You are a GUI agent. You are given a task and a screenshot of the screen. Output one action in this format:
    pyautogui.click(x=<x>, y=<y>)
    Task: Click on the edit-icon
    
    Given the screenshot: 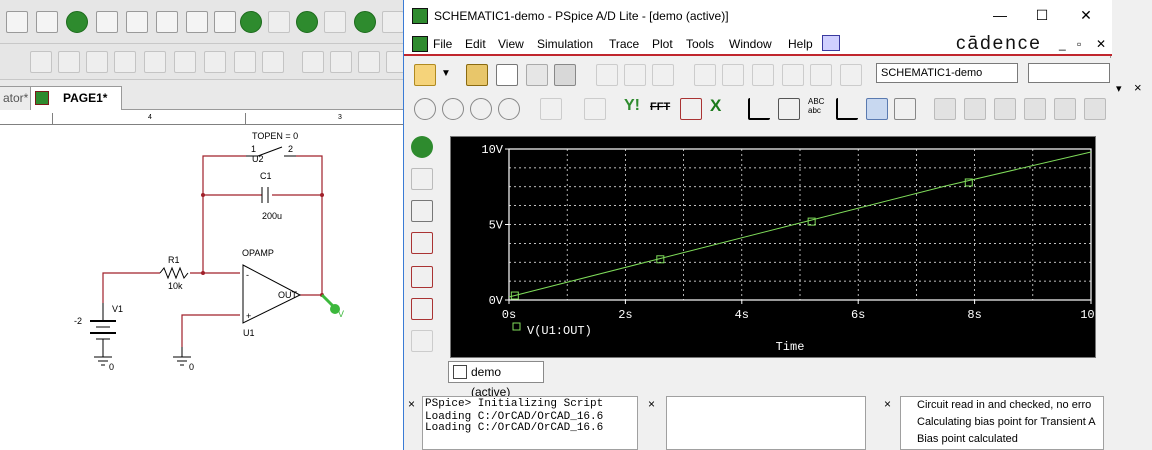 What is the action you would take?
    pyautogui.click(x=185, y=62)
    